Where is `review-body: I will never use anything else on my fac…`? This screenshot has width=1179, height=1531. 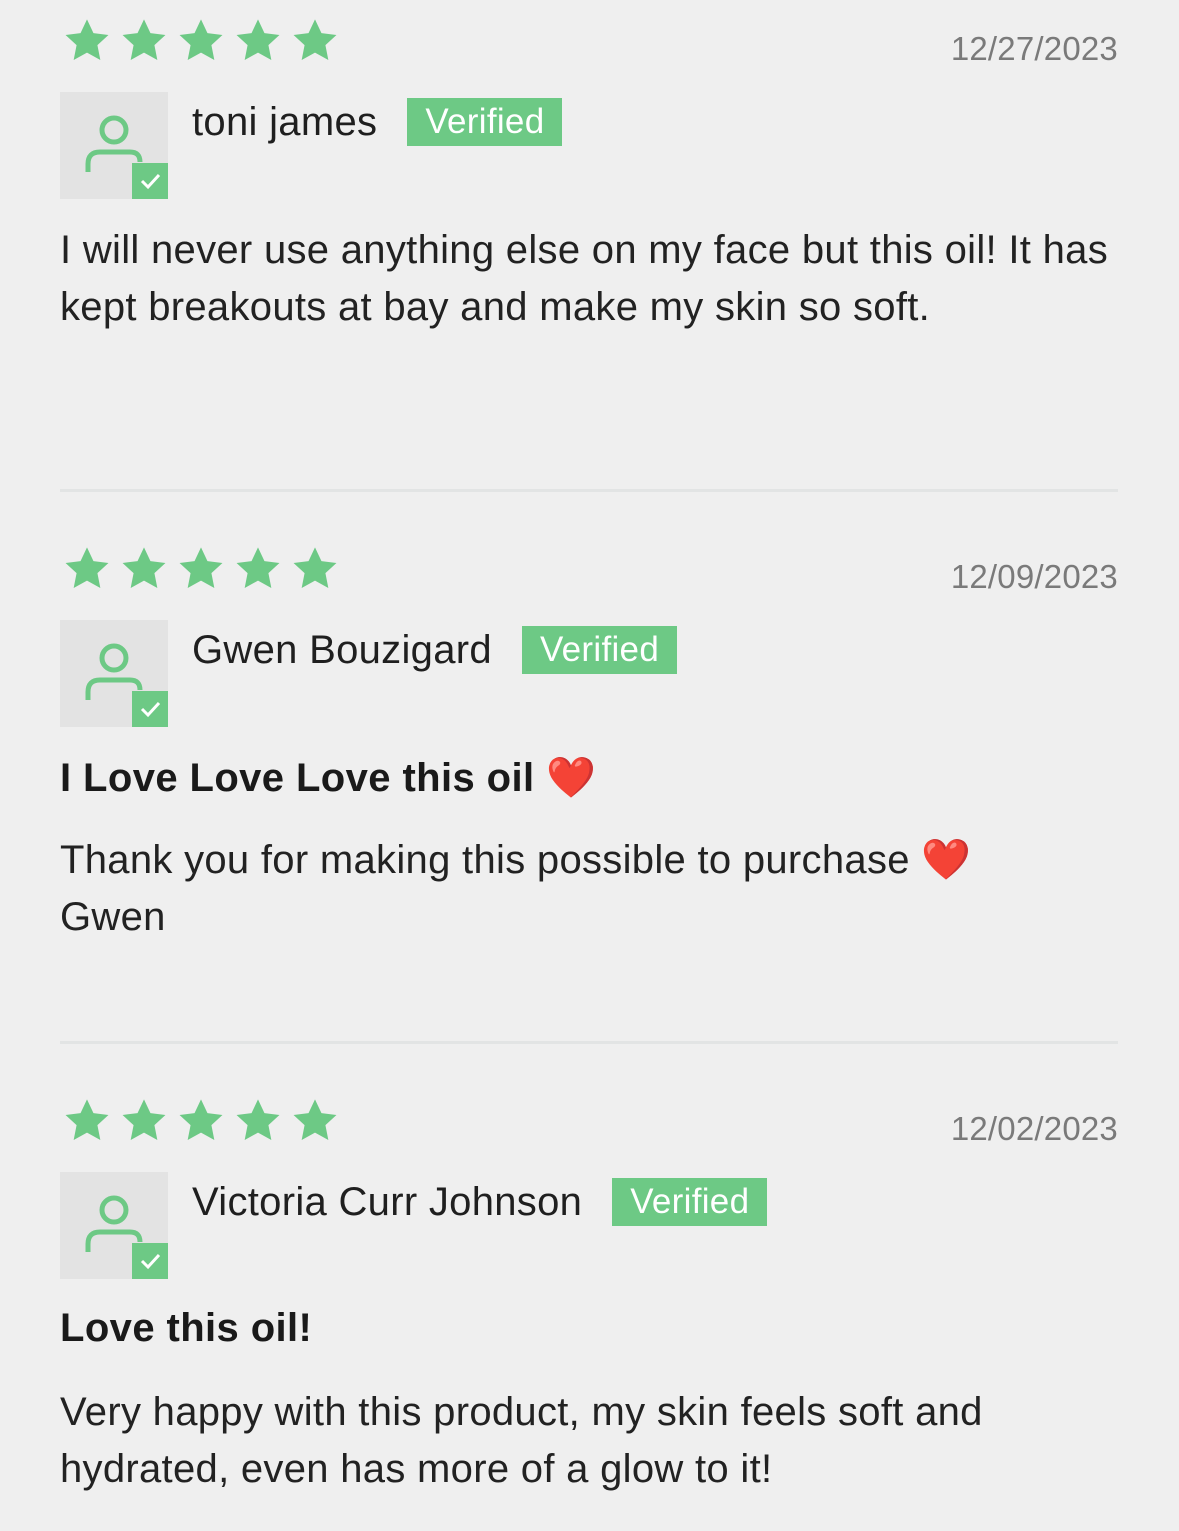
review-body: I will never use anything else on my fac… is located at coordinates (584, 278).